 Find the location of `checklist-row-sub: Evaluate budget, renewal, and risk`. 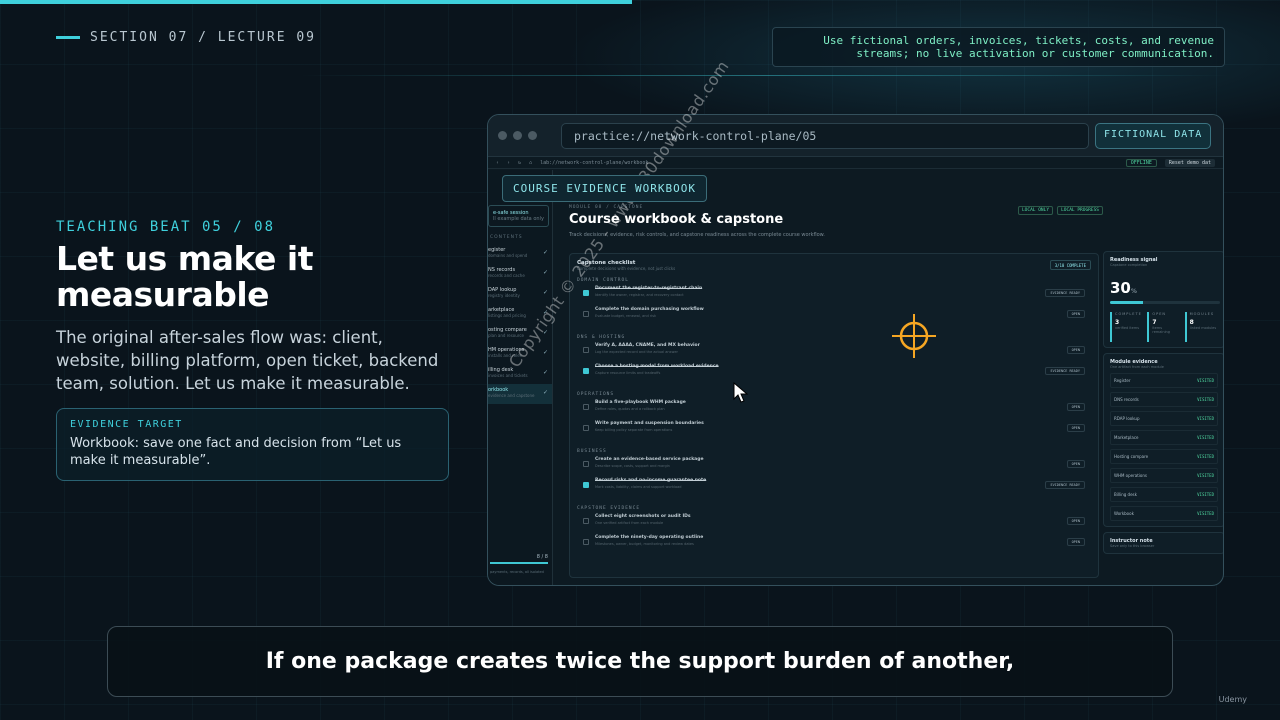

checklist-row-sub: Evaluate budget, renewal, and risk is located at coordinates (626, 316).